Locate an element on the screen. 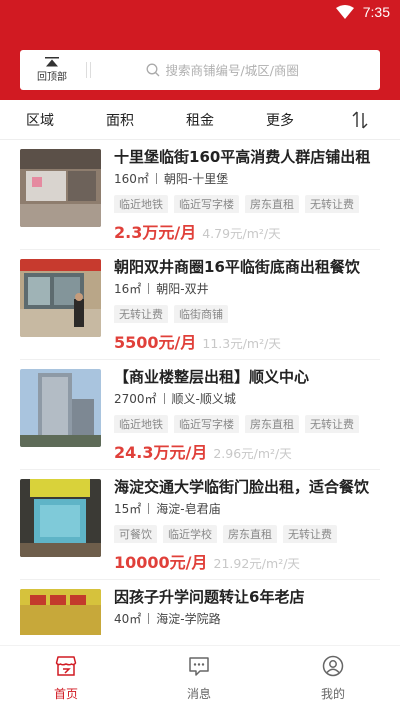 This screenshot has height=710, width=400. search-field is located at coordinates (235, 70).